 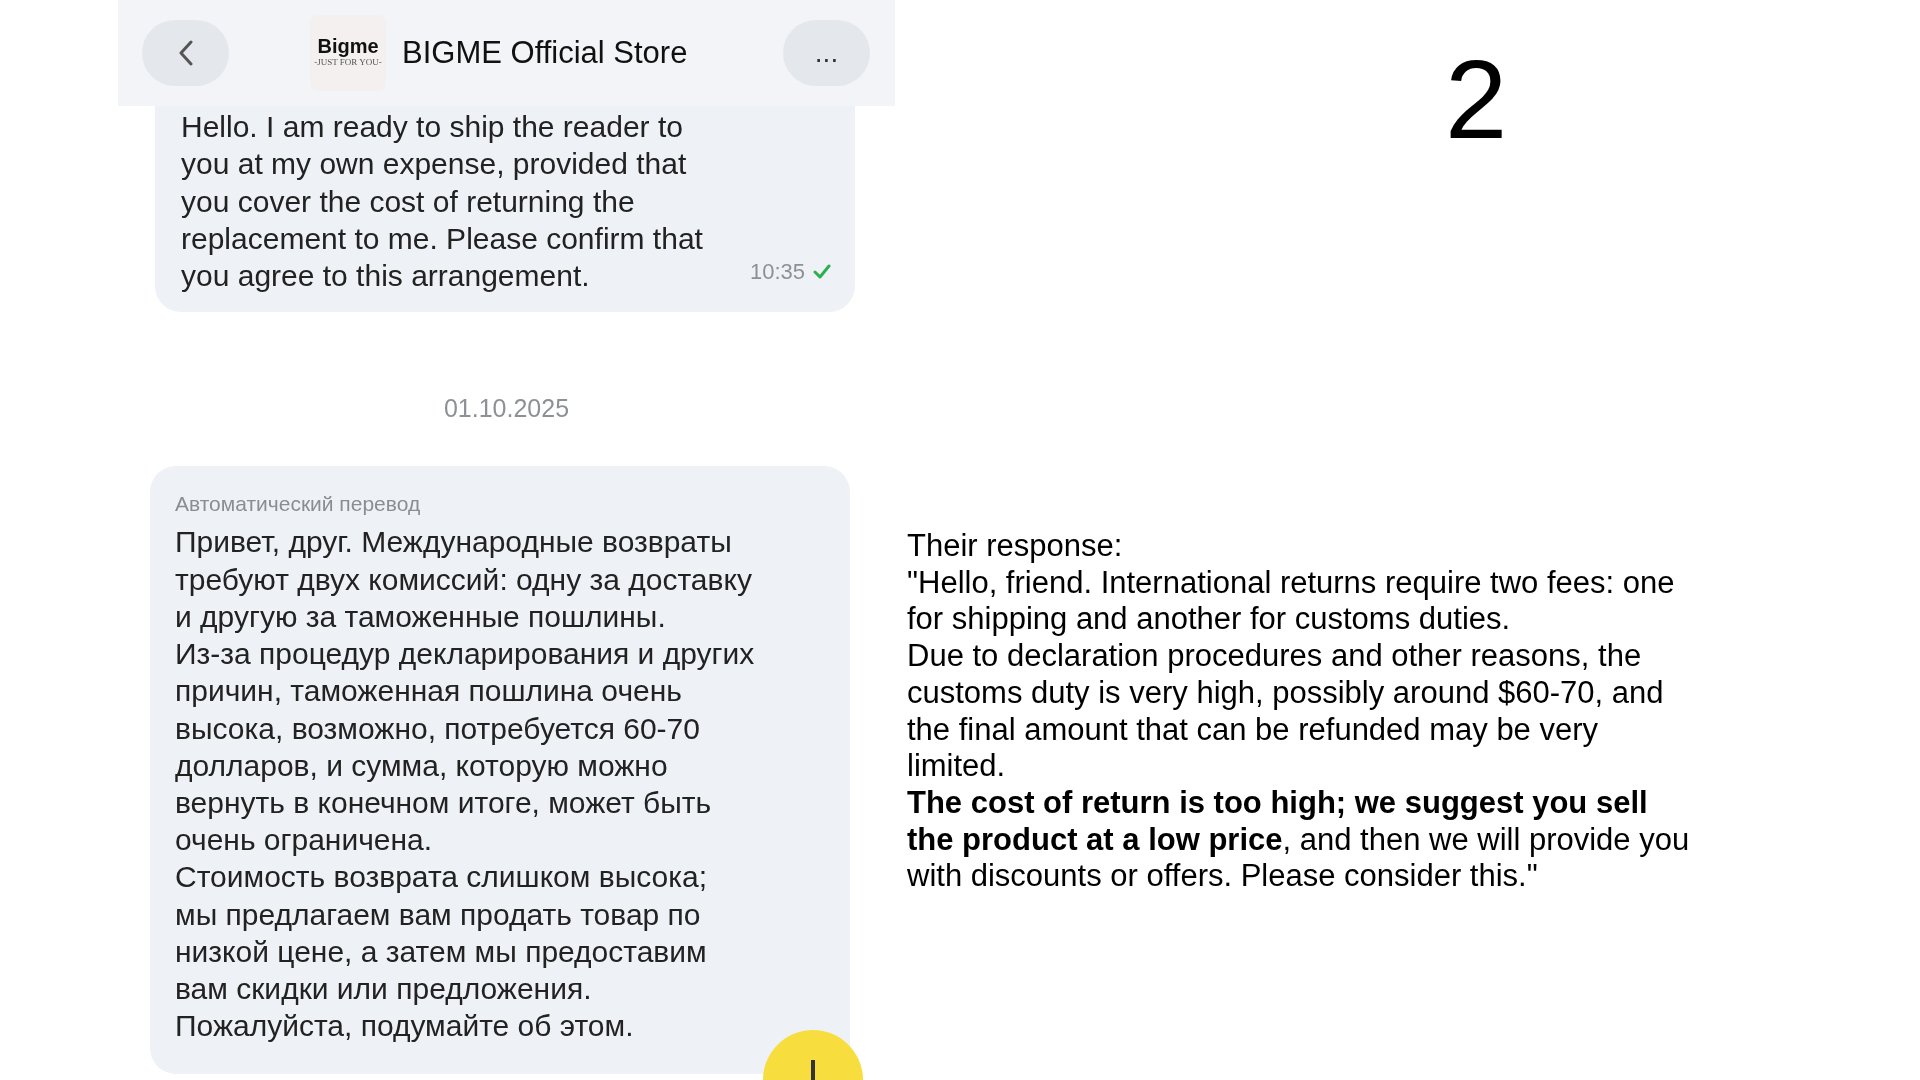 What do you see at coordinates (185, 53) in the screenshot?
I see `back-icon` at bounding box center [185, 53].